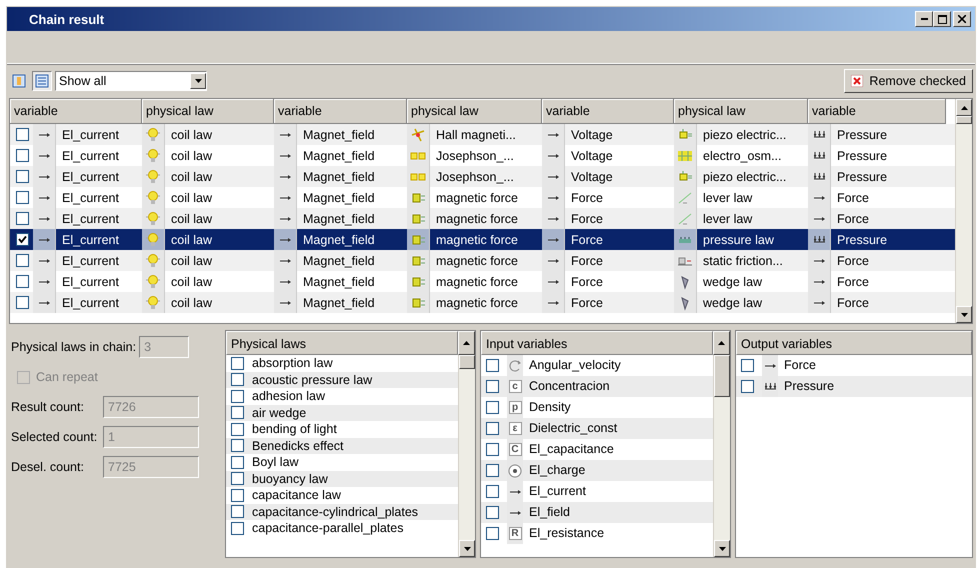  I want to click on table-row: El_current coil law Magnet_field magnetic force Force pressure law Pressure, so click(482, 239).